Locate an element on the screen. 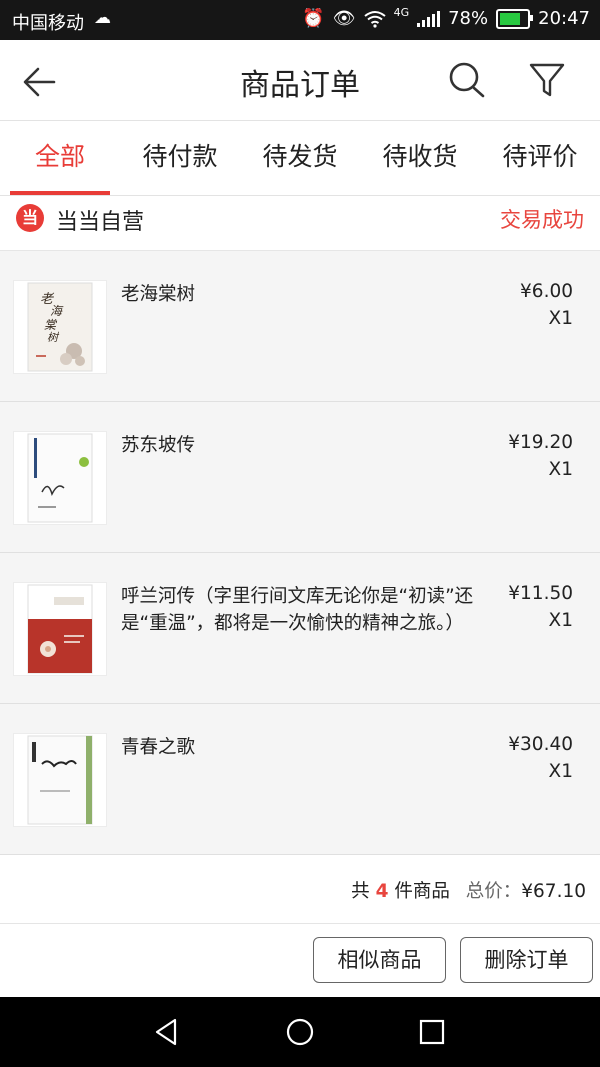  product-price: ¥6.00 is located at coordinates (546, 291).